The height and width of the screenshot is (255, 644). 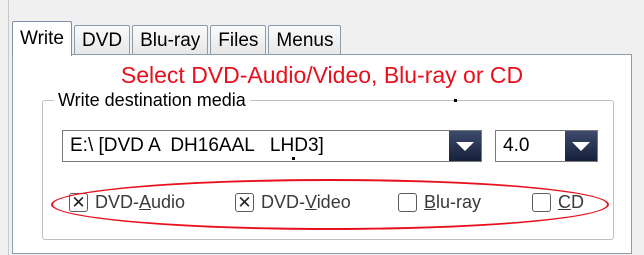 What do you see at coordinates (140, 201) in the screenshot?
I see `dvd-audio-label: DVD-Audio` at bounding box center [140, 201].